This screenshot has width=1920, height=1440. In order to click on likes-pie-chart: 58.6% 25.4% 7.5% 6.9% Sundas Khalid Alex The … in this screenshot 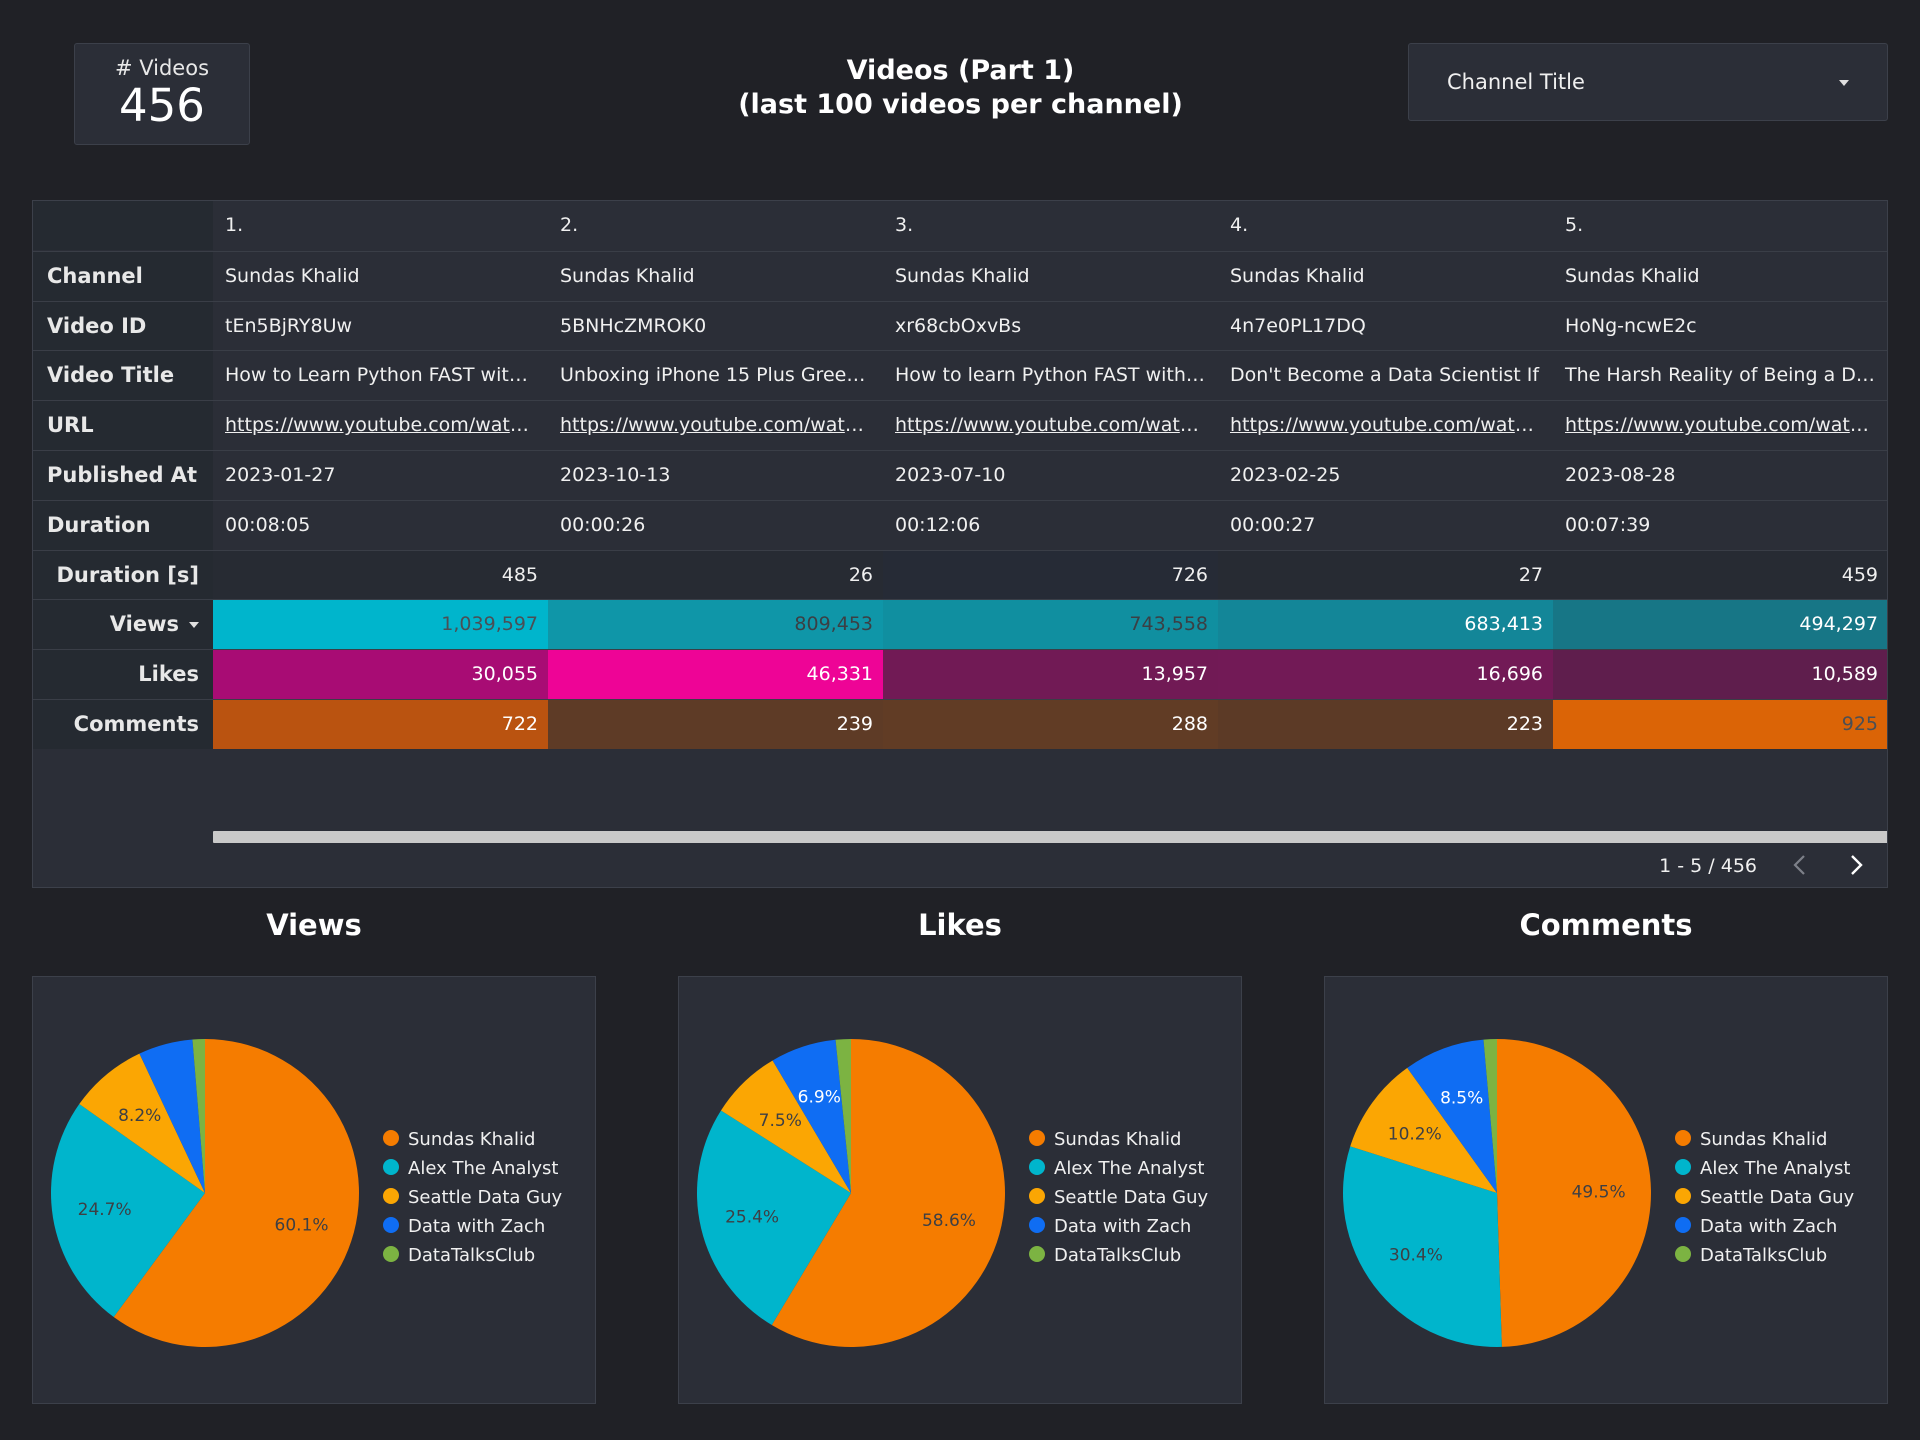, I will do `click(960, 1190)`.